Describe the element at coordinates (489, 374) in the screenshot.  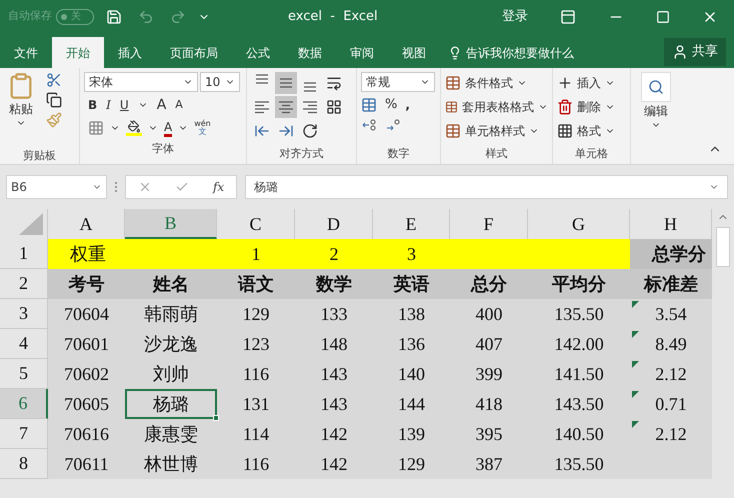
I see `table-cell: 399` at that location.